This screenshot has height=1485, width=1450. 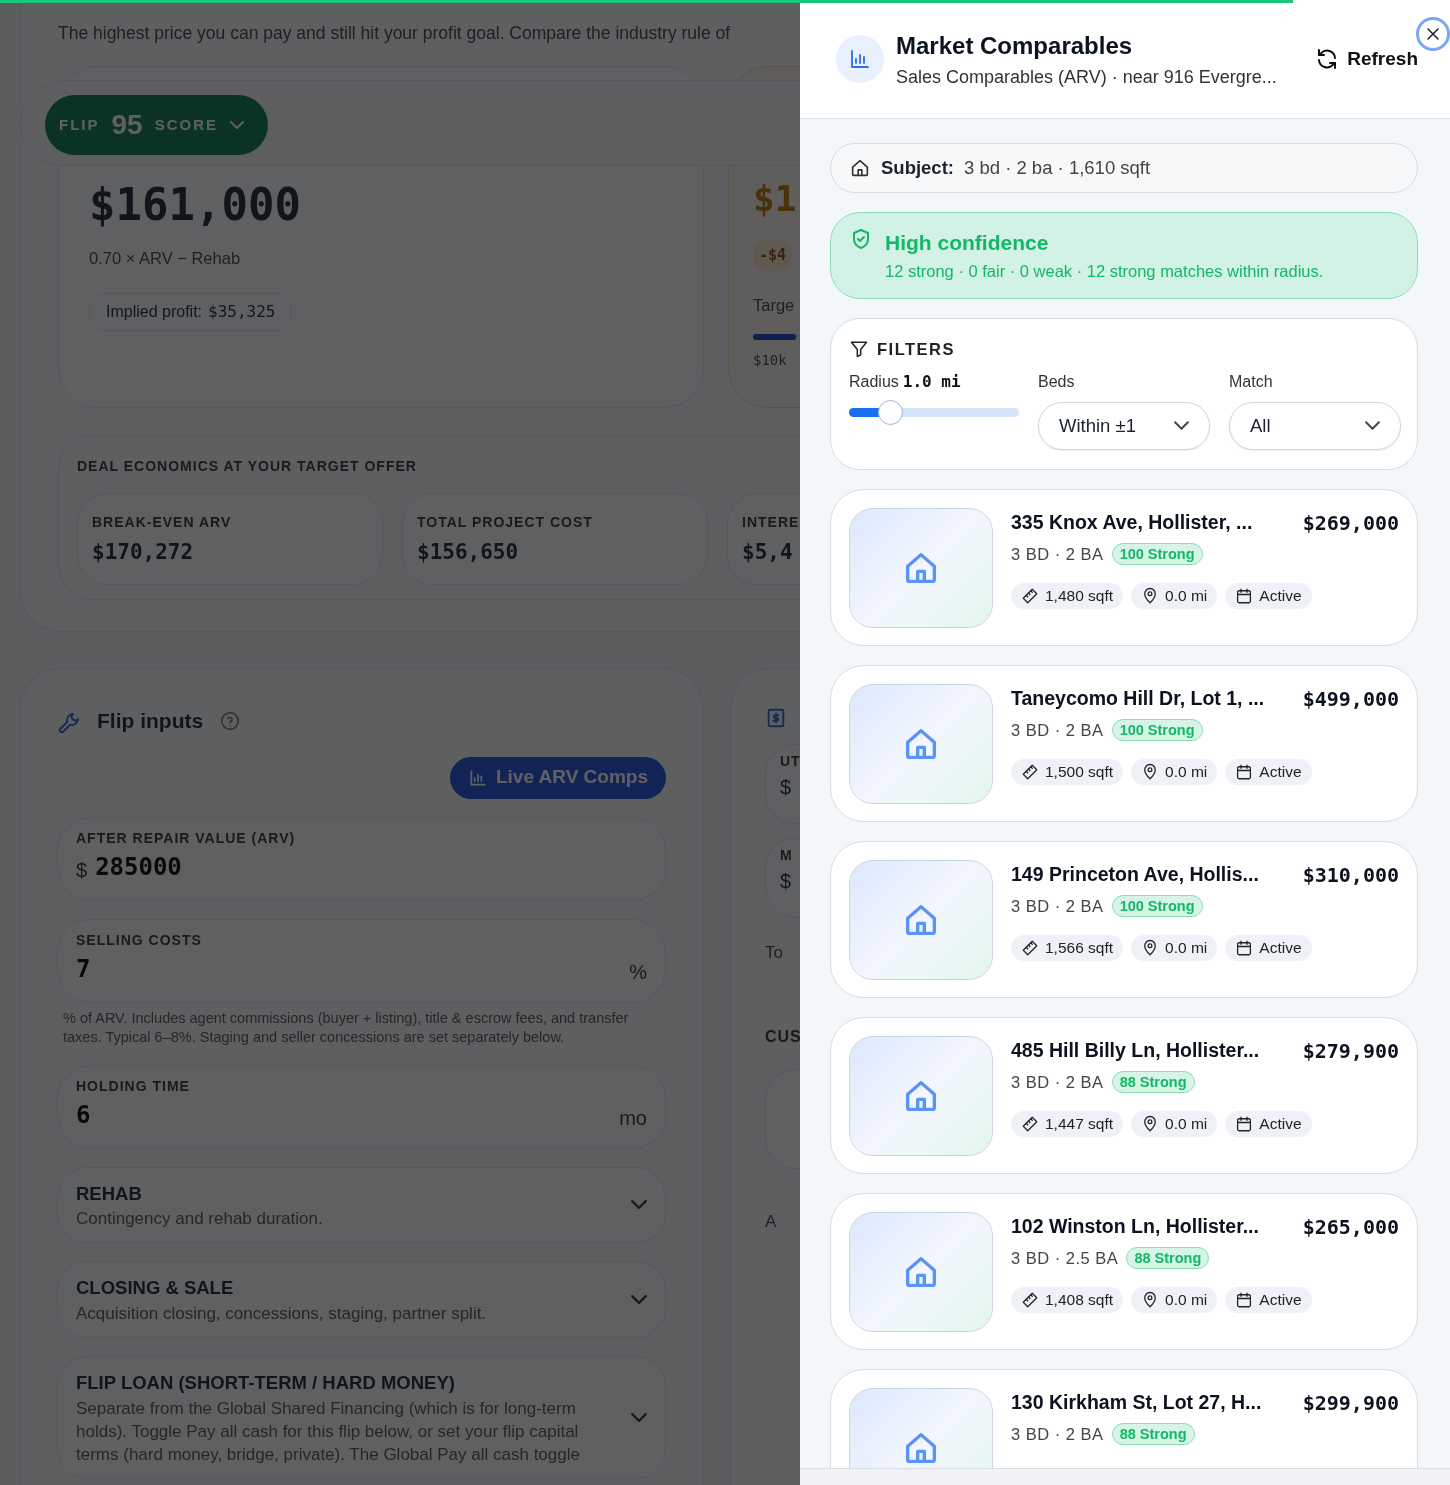 What do you see at coordinates (1065, 1258) in the screenshot?
I see `beds-baths: 3 BD · 2.5 BA` at bounding box center [1065, 1258].